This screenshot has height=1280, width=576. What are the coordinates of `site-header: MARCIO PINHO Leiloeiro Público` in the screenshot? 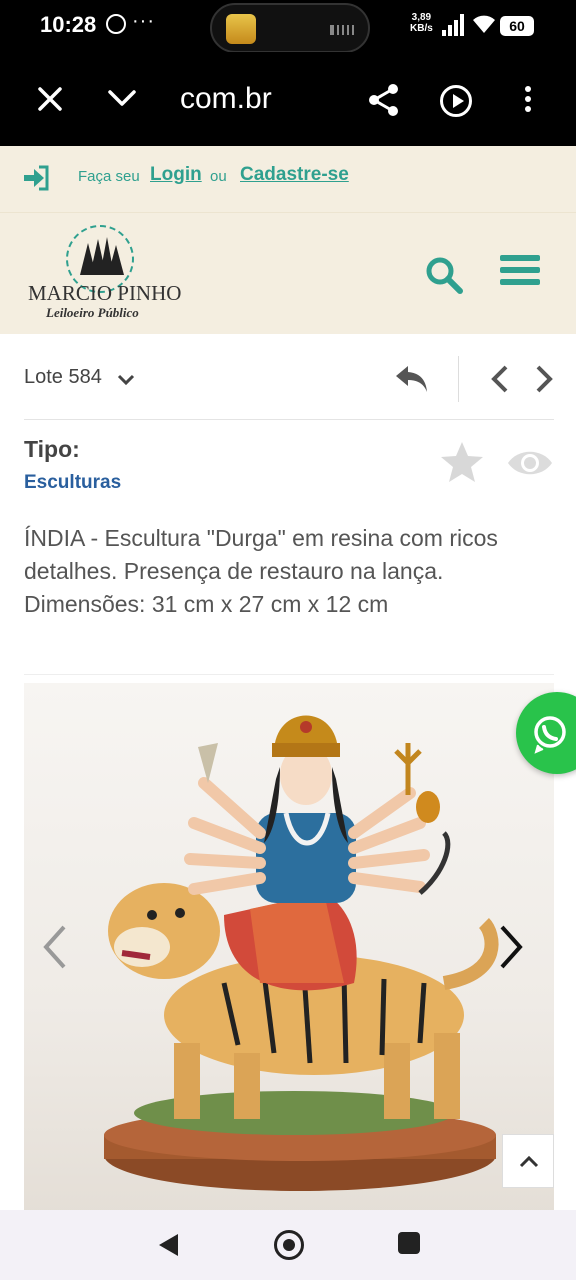 It's located at (288, 273).